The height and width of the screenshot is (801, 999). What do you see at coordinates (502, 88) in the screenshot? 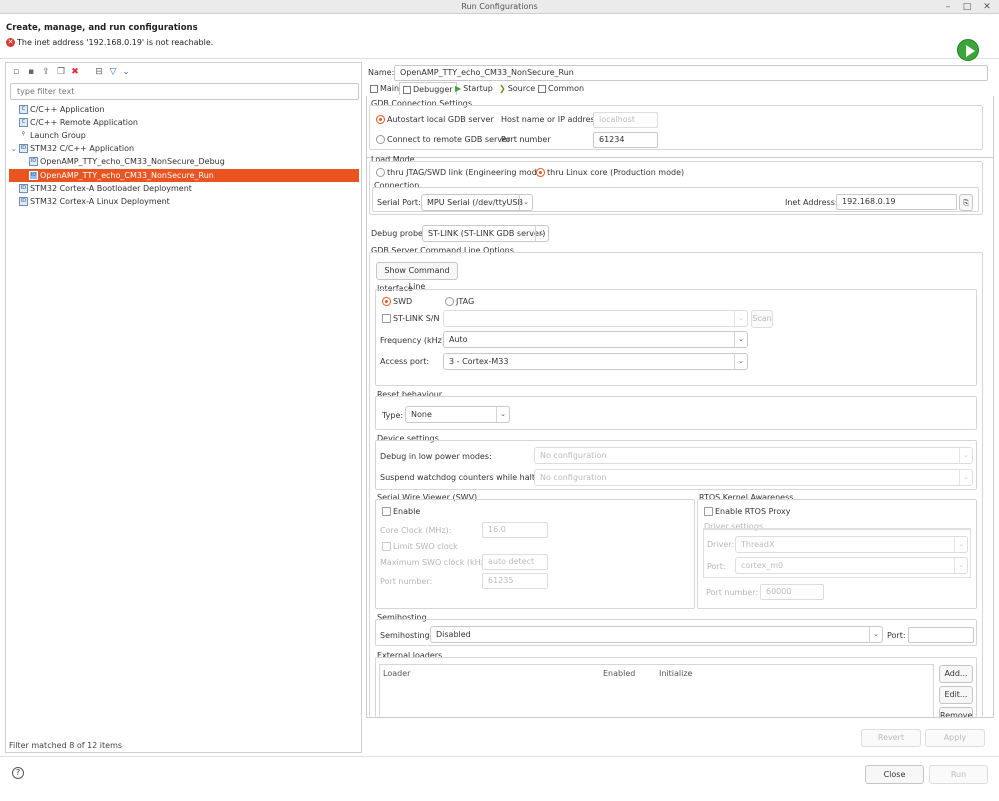
I see `source-tab-icon: ❯` at bounding box center [502, 88].